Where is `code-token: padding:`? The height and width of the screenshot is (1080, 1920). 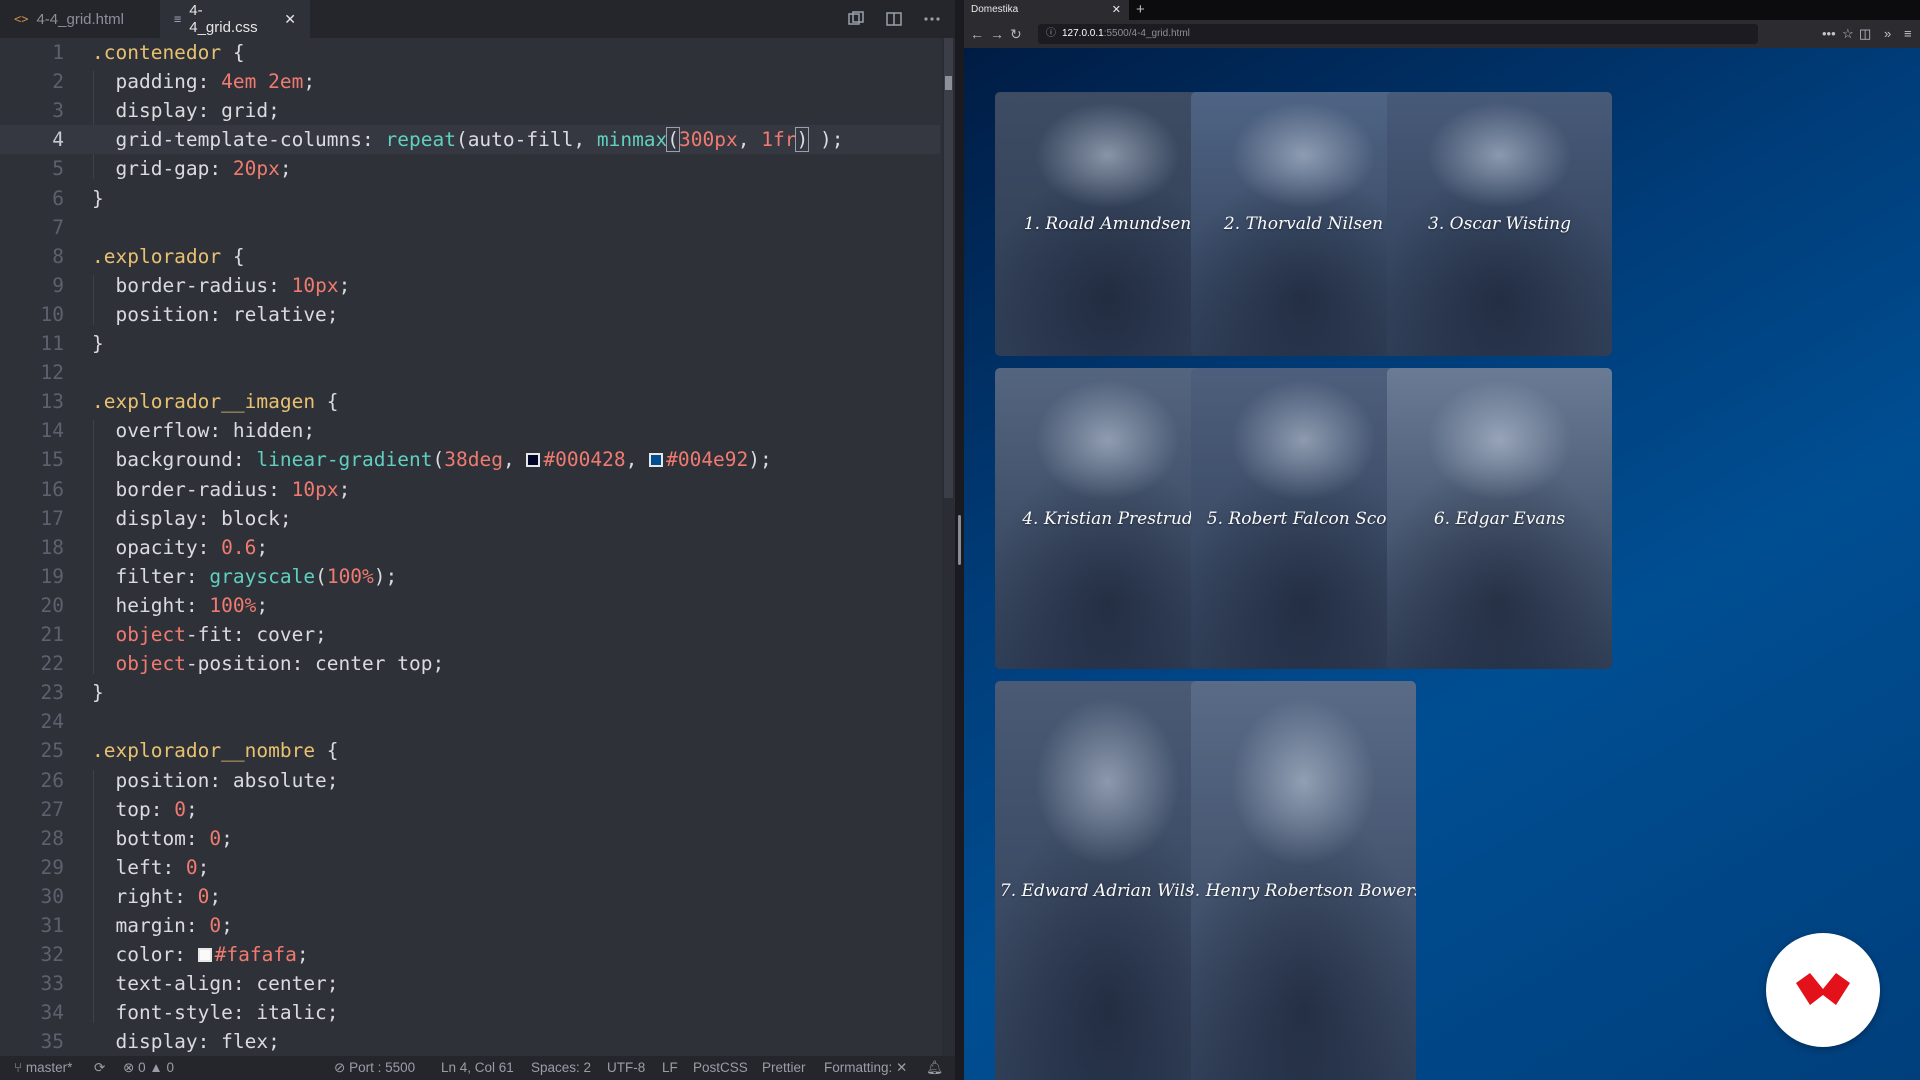
code-token: padding: is located at coordinates (157, 82).